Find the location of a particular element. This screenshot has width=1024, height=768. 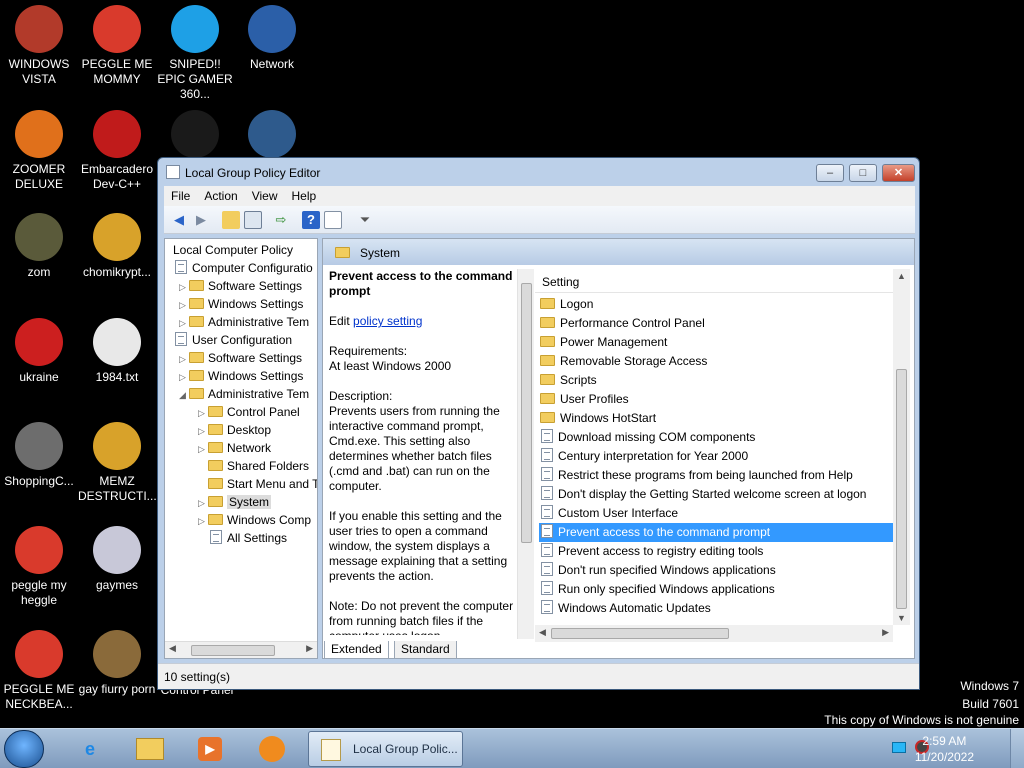

desktop-icon: zom is located at coordinates (39, 246).